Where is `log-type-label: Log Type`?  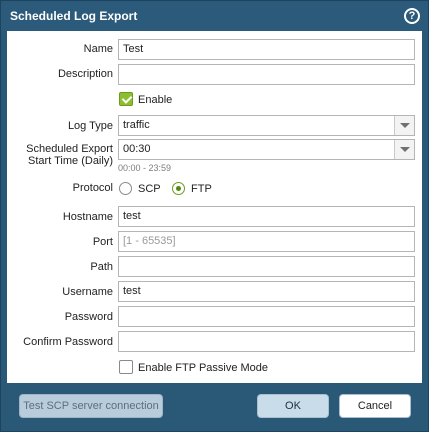 log-type-label: Log Type is located at coordinates (90, 126).